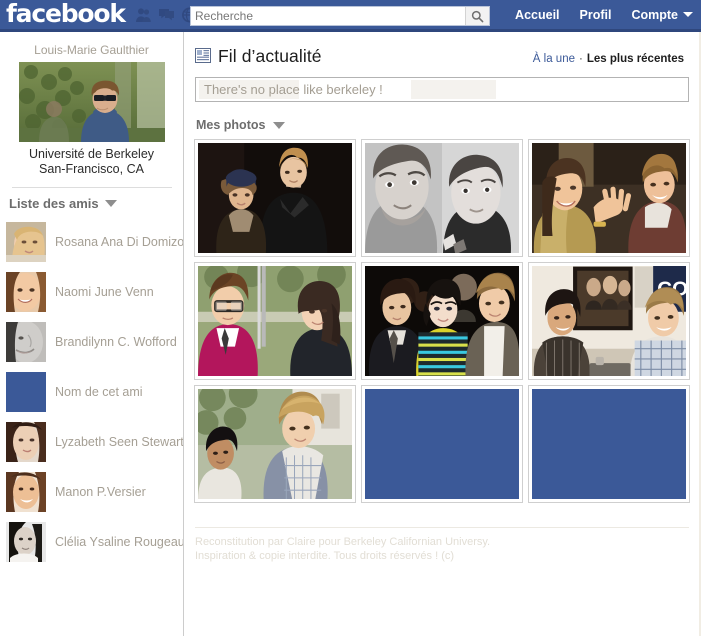 This screenshot has height=636, width=701. Describe the element at coordinates (143, 15) in the screenshot. I see `friends-icon` at that location.